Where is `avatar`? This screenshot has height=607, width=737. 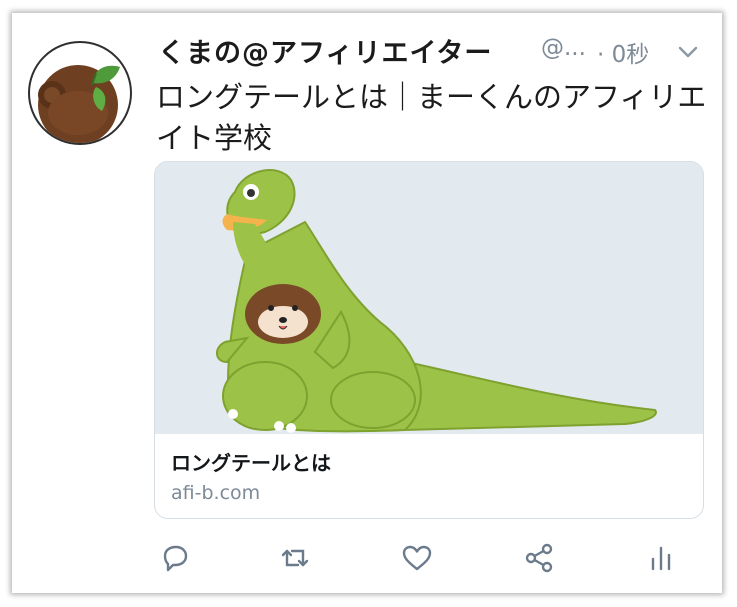
avatar is located at coordinates (80, 93).